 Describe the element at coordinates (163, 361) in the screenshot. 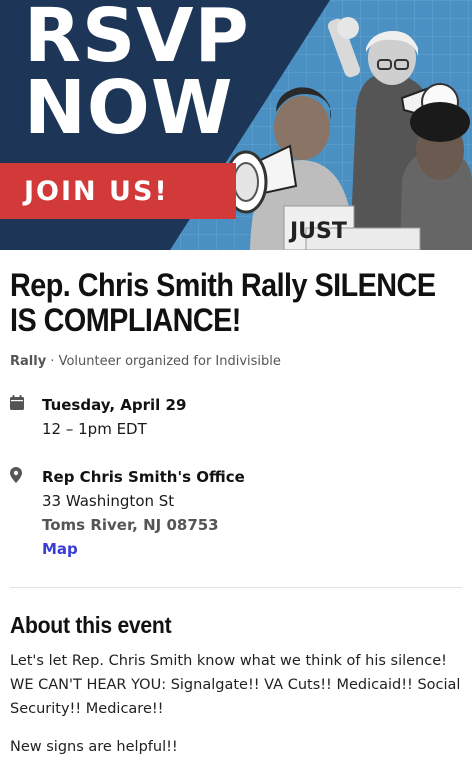

I see `event-organizer: · Volunteer organized for Indivisible` at that location.